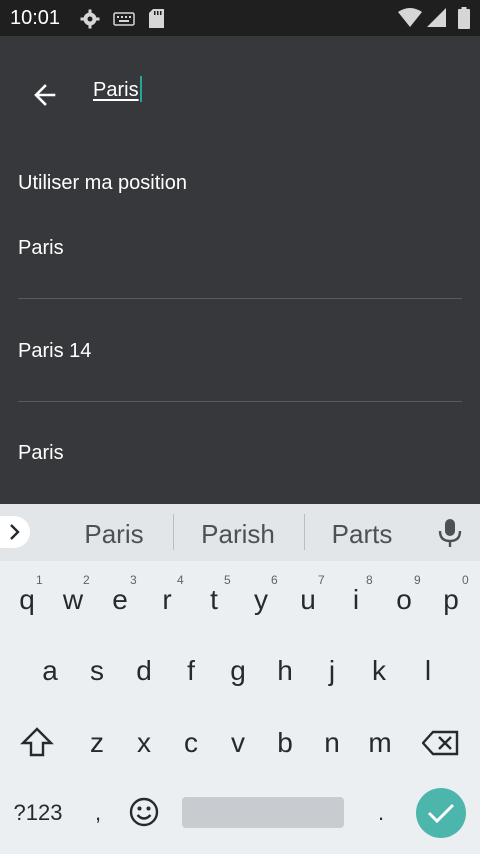  I want to click on backspace-icon, so click(440, 745).